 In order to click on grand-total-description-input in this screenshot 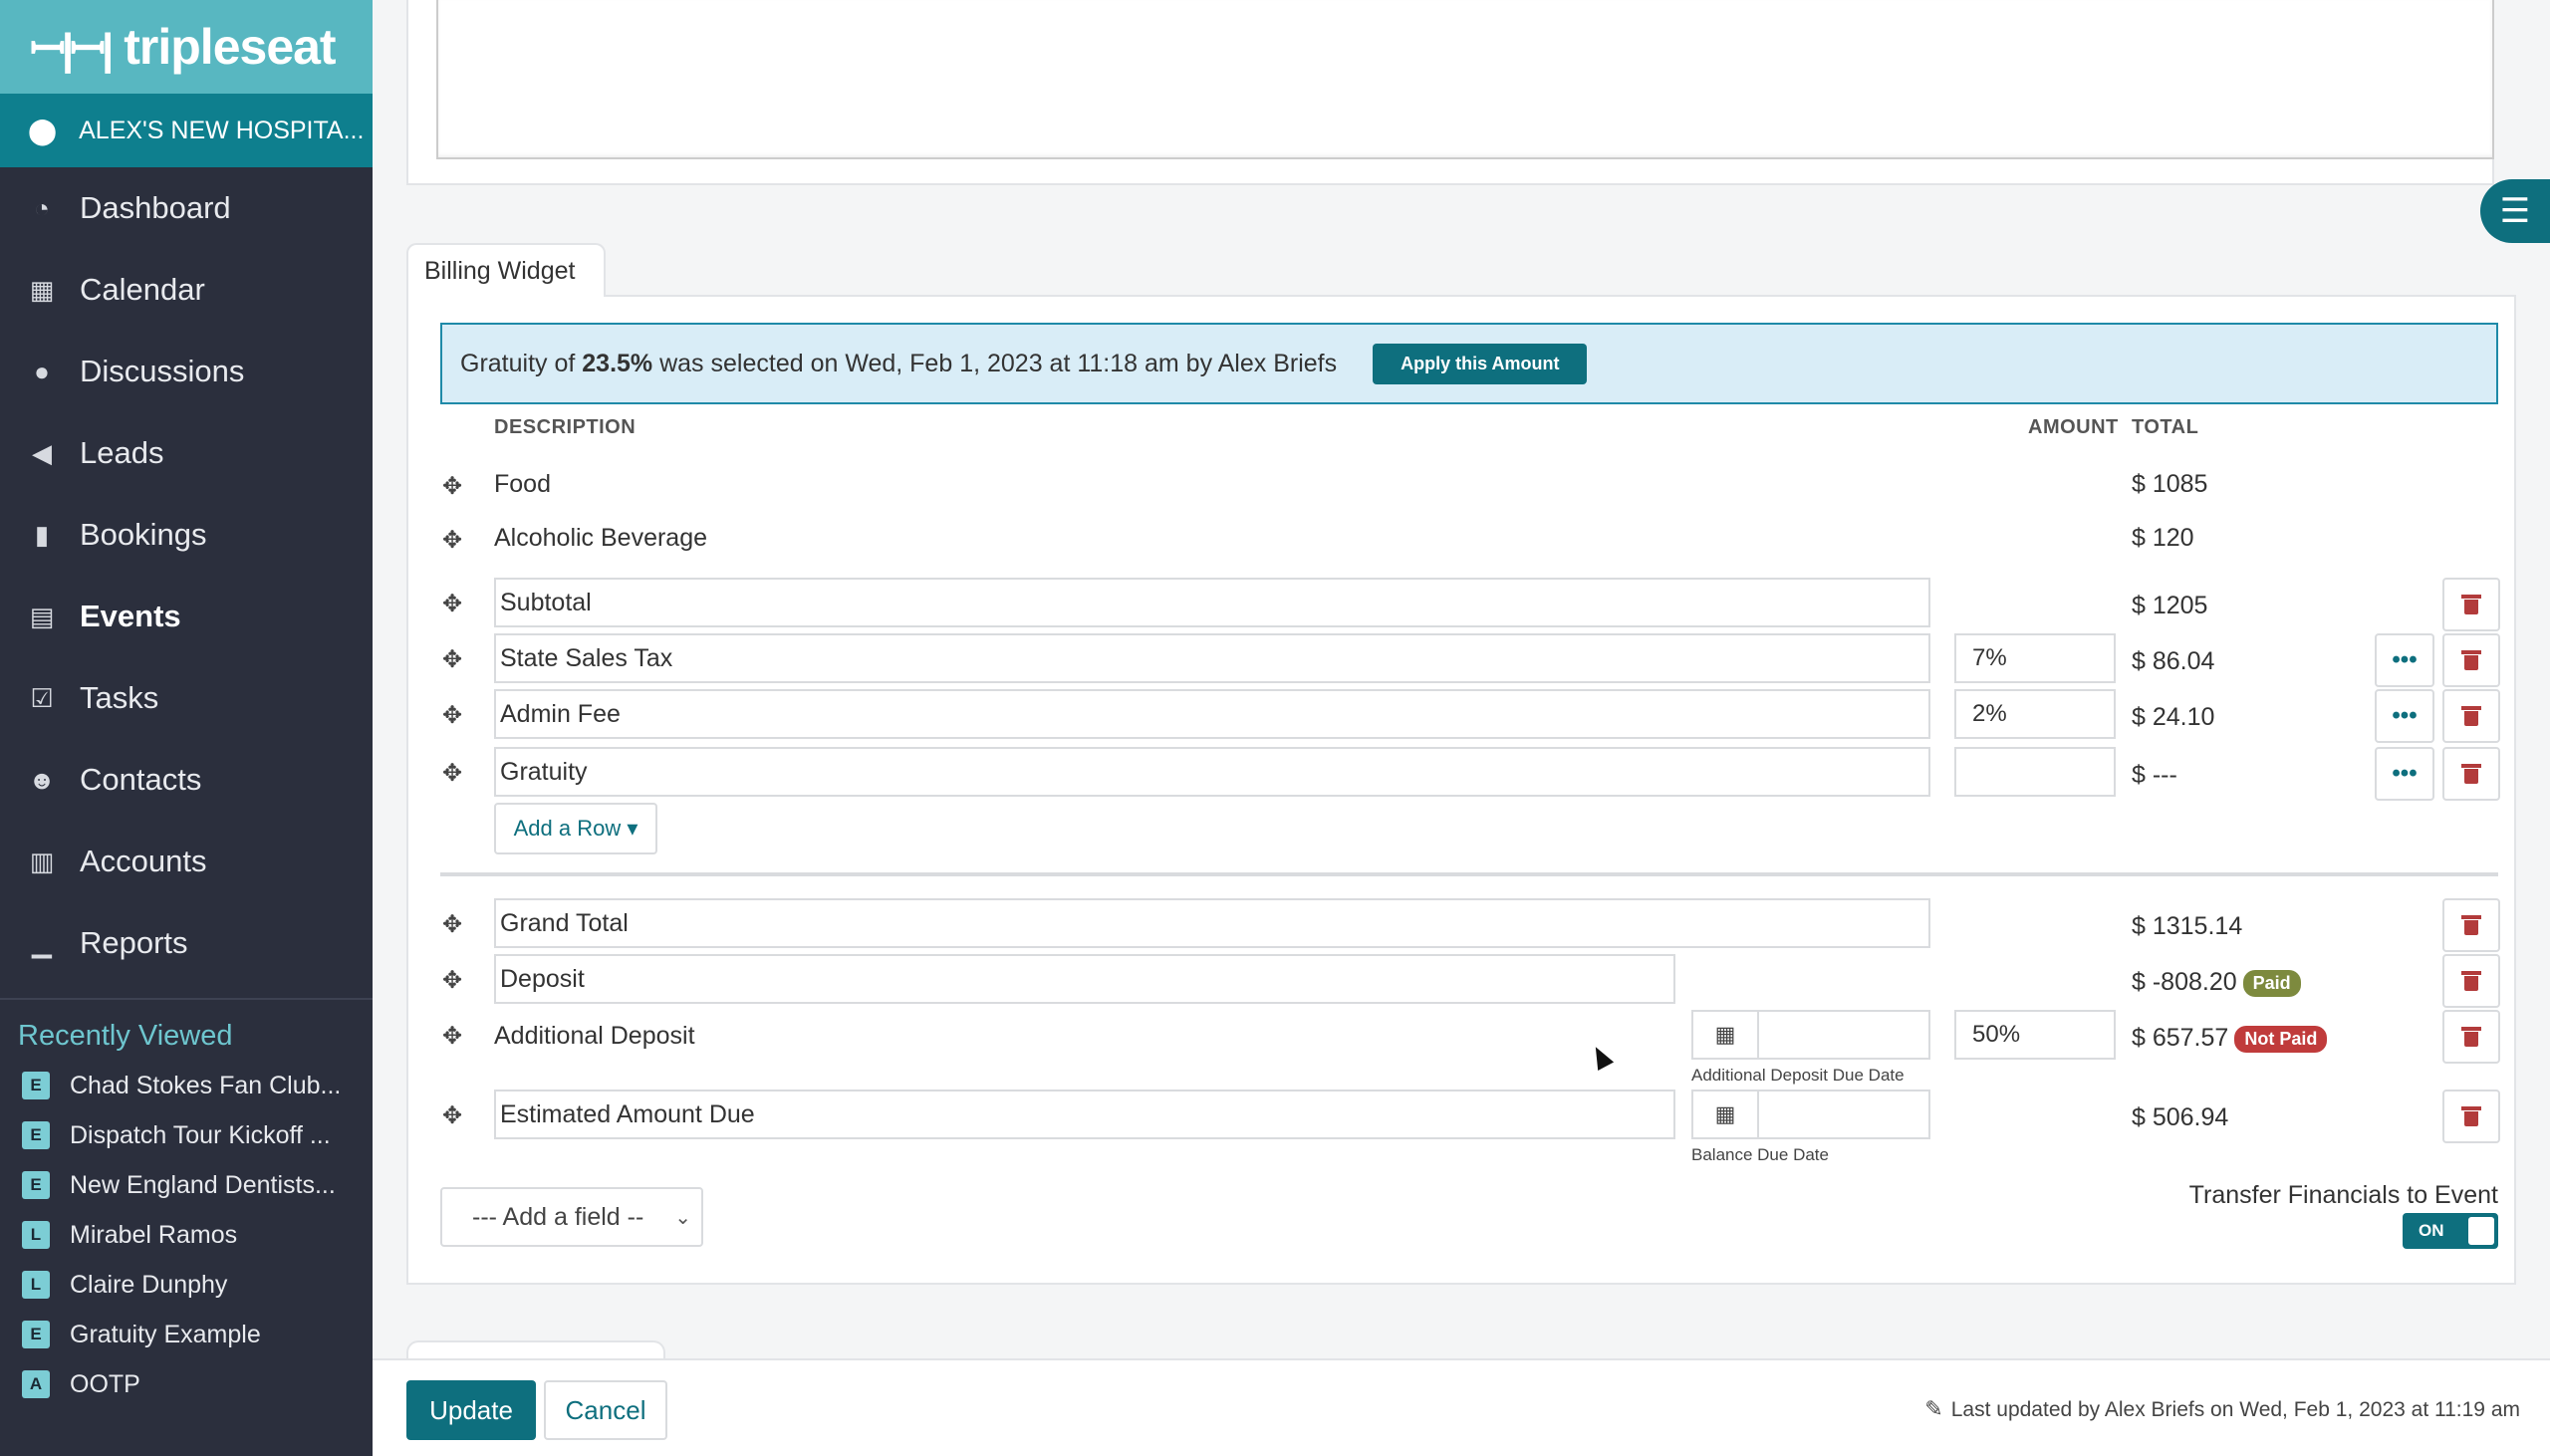, I will do `click(1212, 923)`.